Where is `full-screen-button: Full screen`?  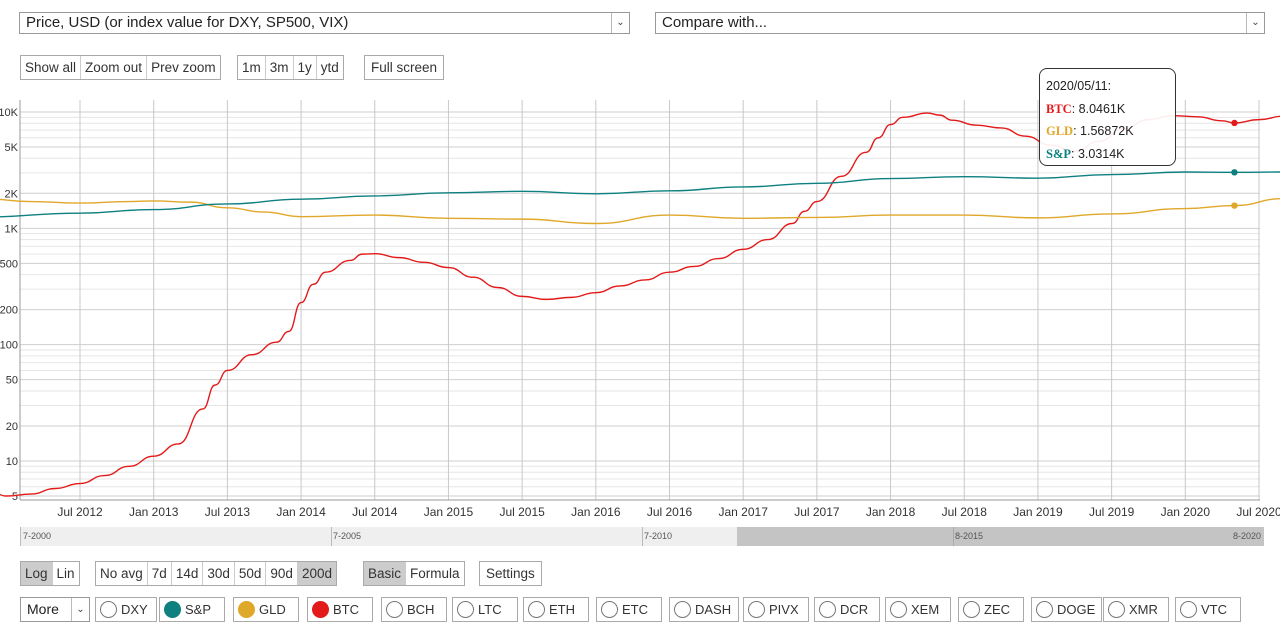 full-screen-button: Full screen is located at coordinates (404, 67).